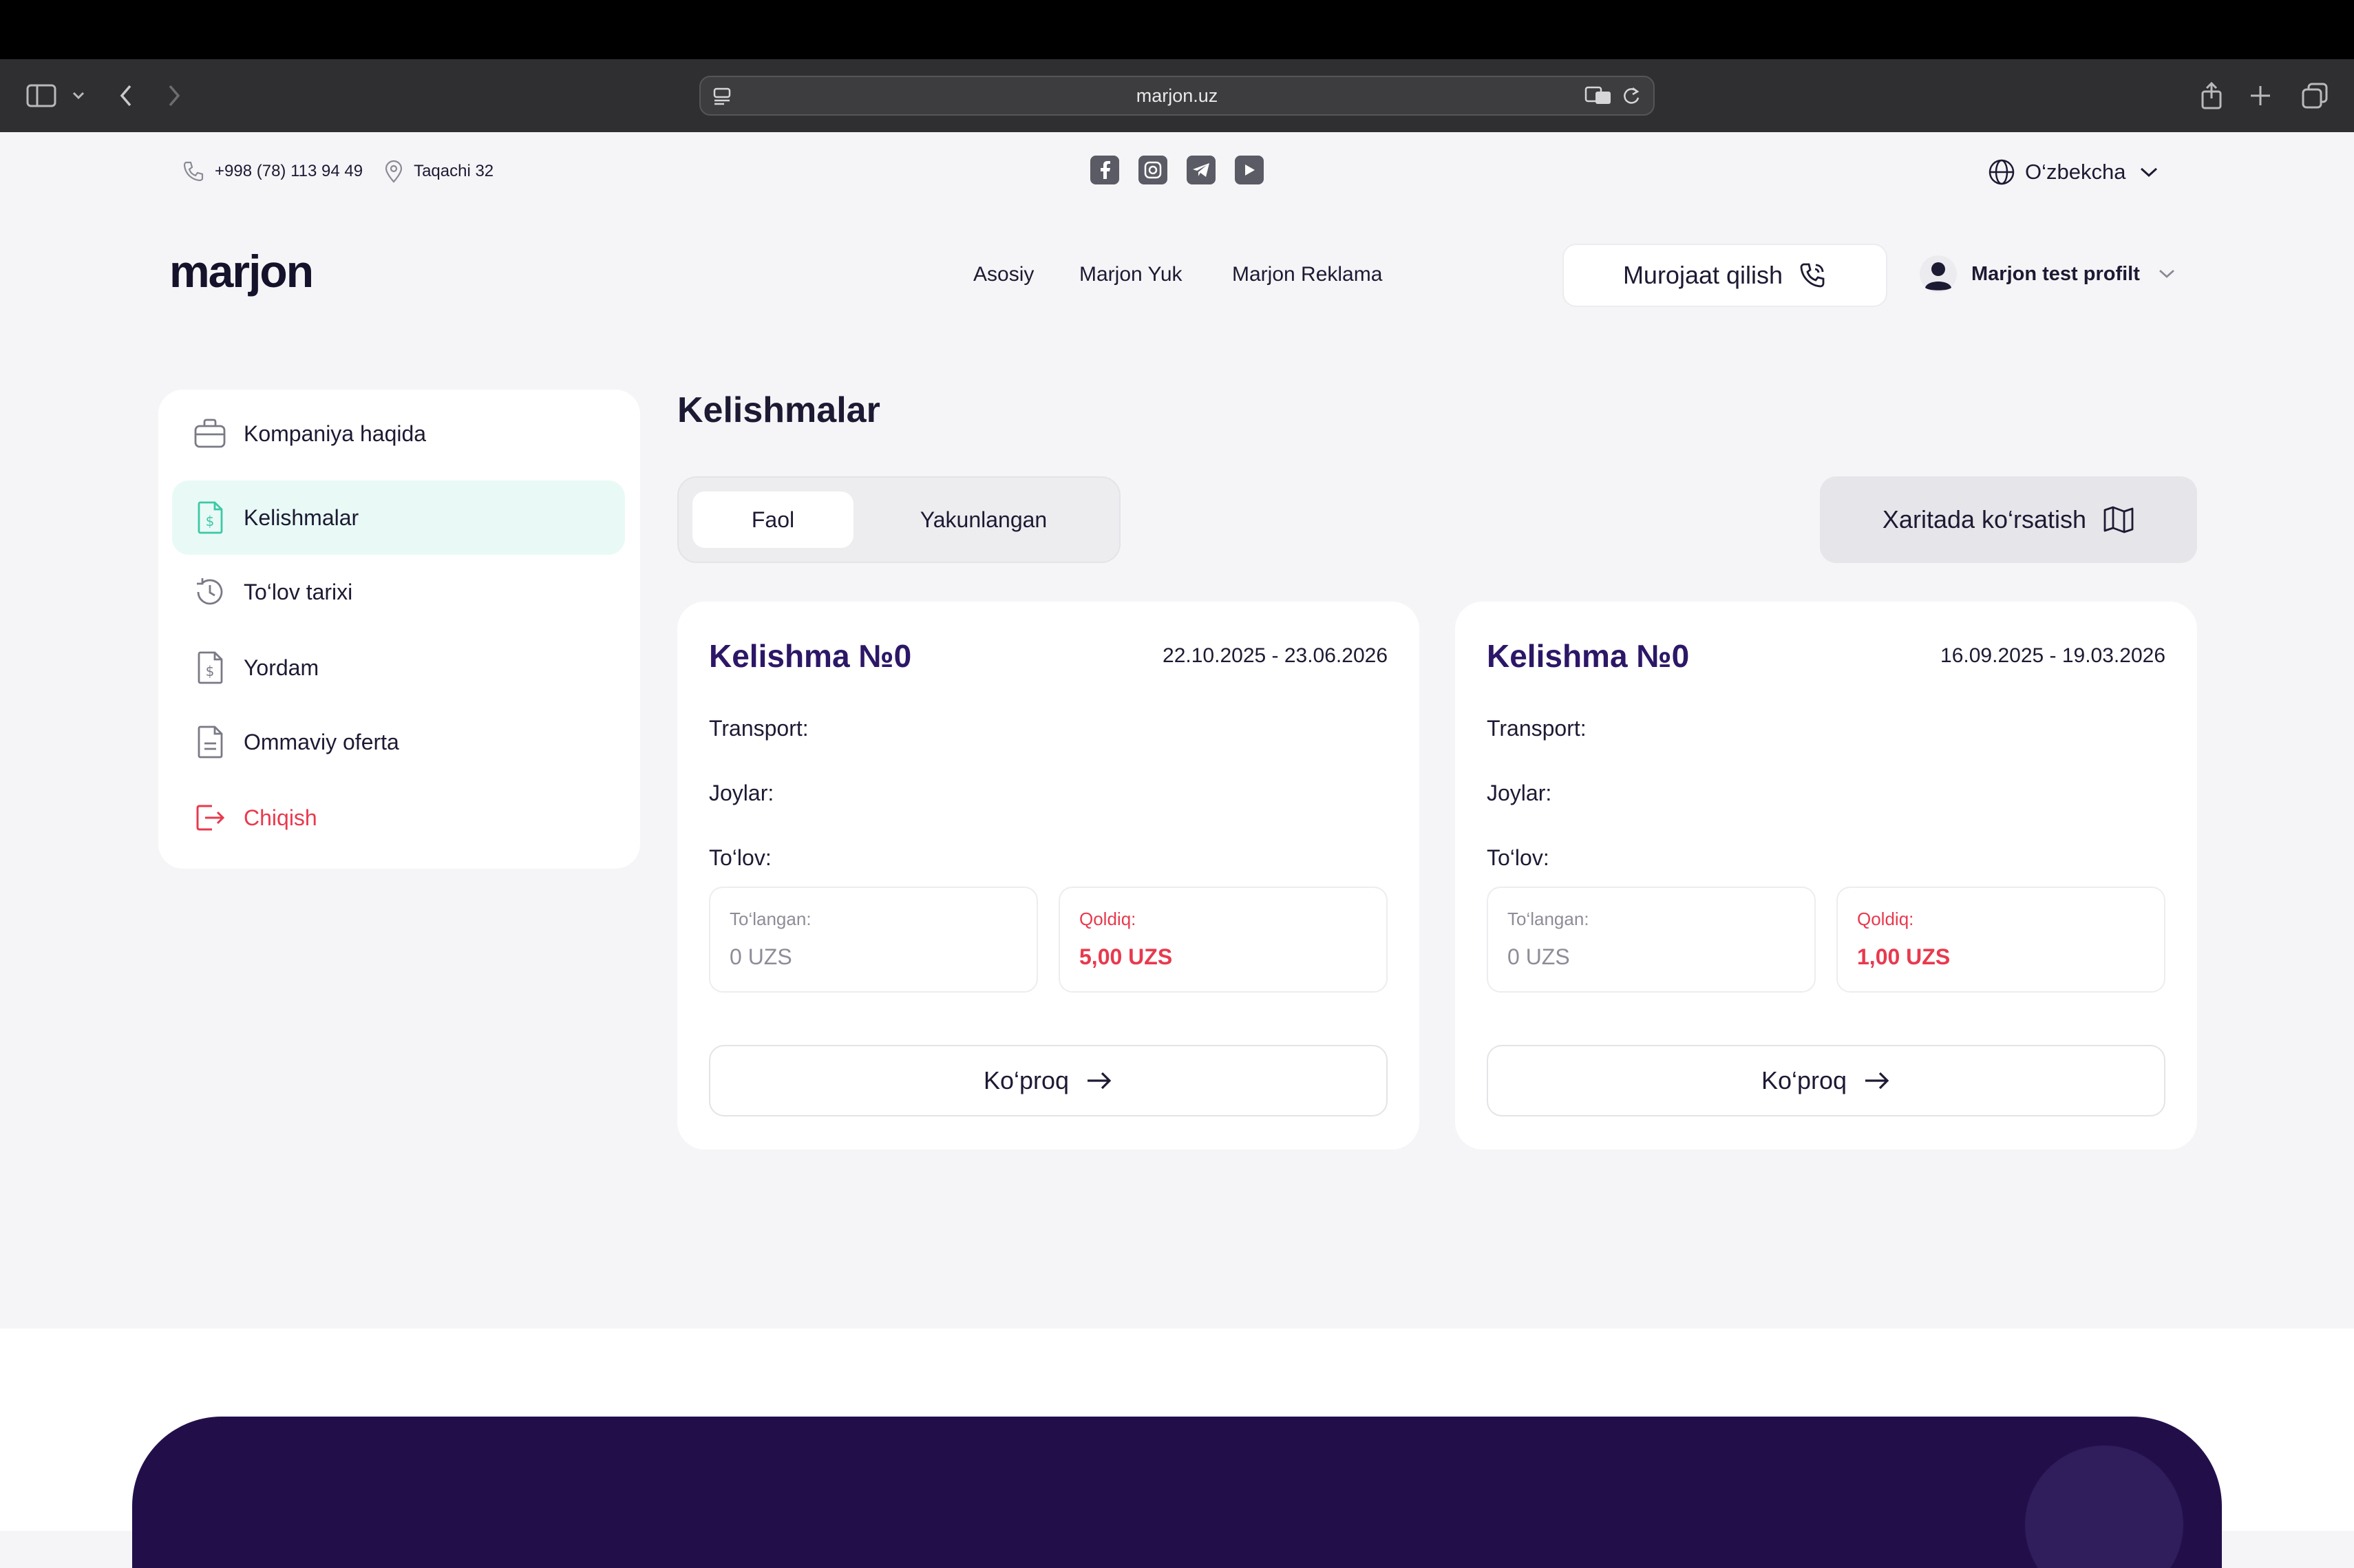  What do you see at coordinates (2260, 95) in the screenshot?
I see `new-tab-icon` at bounding box center [2260, 95].